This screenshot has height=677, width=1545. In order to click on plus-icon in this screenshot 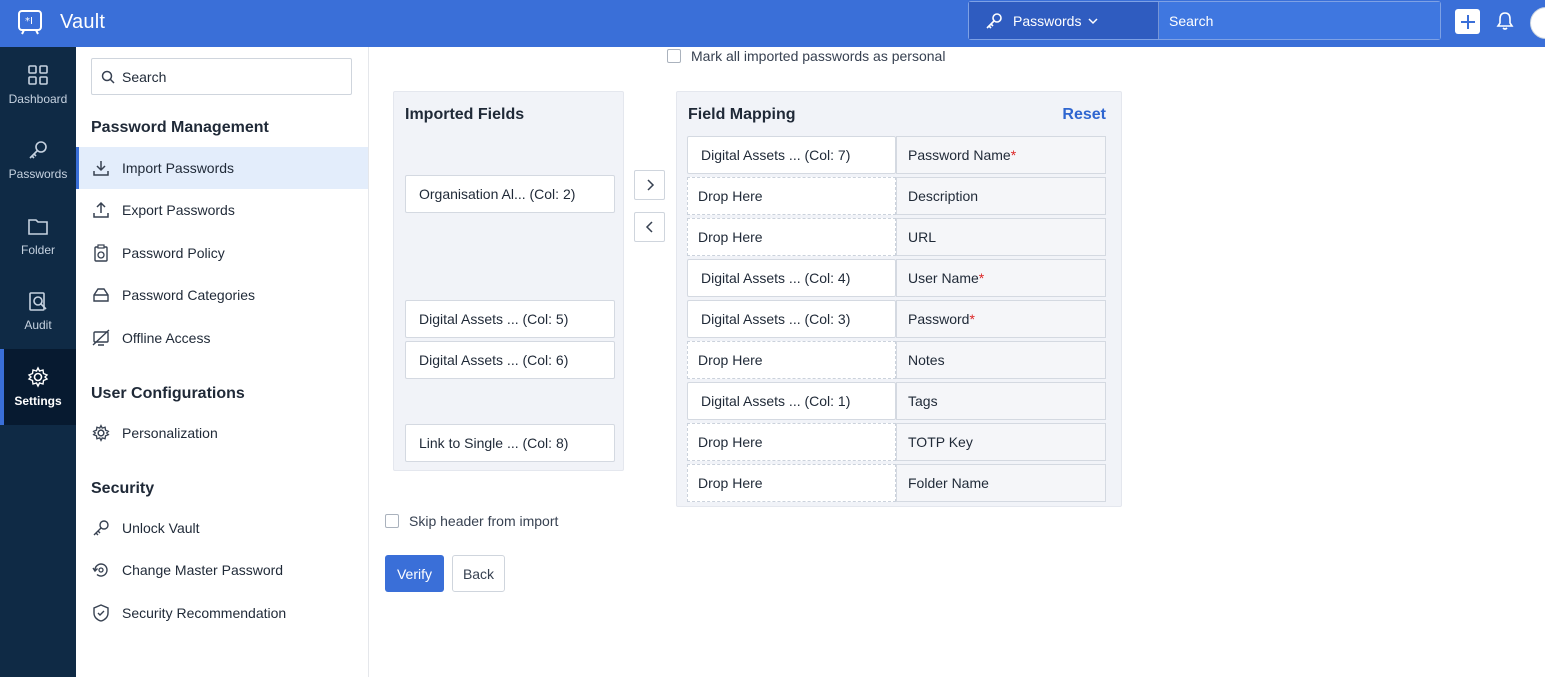, I will do `click(1467, 21)`.